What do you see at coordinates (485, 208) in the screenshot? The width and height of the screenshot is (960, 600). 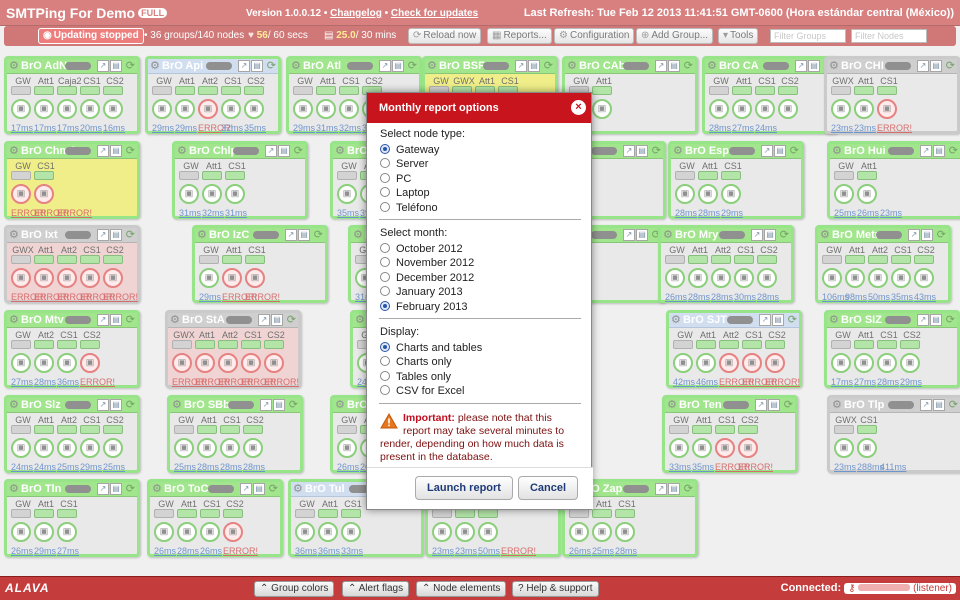 I see `node-type-option: Teléfono` at bounding box center [485, 208].